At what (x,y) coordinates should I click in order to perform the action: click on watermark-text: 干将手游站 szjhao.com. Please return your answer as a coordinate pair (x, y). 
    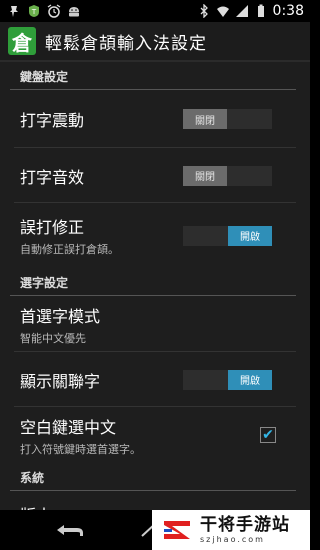
    Looking at the image, I should click on (245, 530).